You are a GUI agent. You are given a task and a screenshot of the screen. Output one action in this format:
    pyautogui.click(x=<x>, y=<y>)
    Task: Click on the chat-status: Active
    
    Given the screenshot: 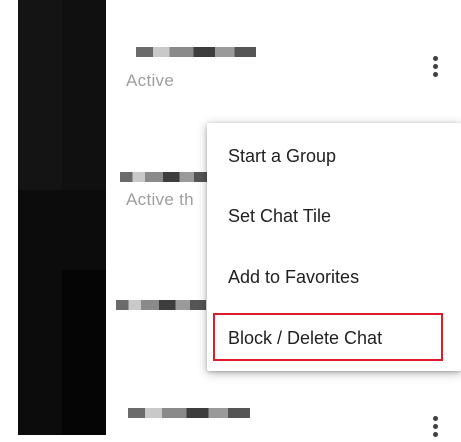 What is the action you would take?
    pyautogui.click(x=150, y=80)
    